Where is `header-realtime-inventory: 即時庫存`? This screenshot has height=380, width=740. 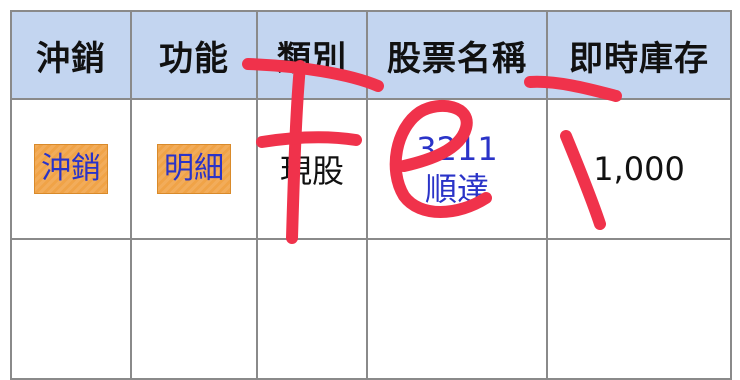 header-realtime-inventory: 即時庫存 is located at coordinates (639, 55).